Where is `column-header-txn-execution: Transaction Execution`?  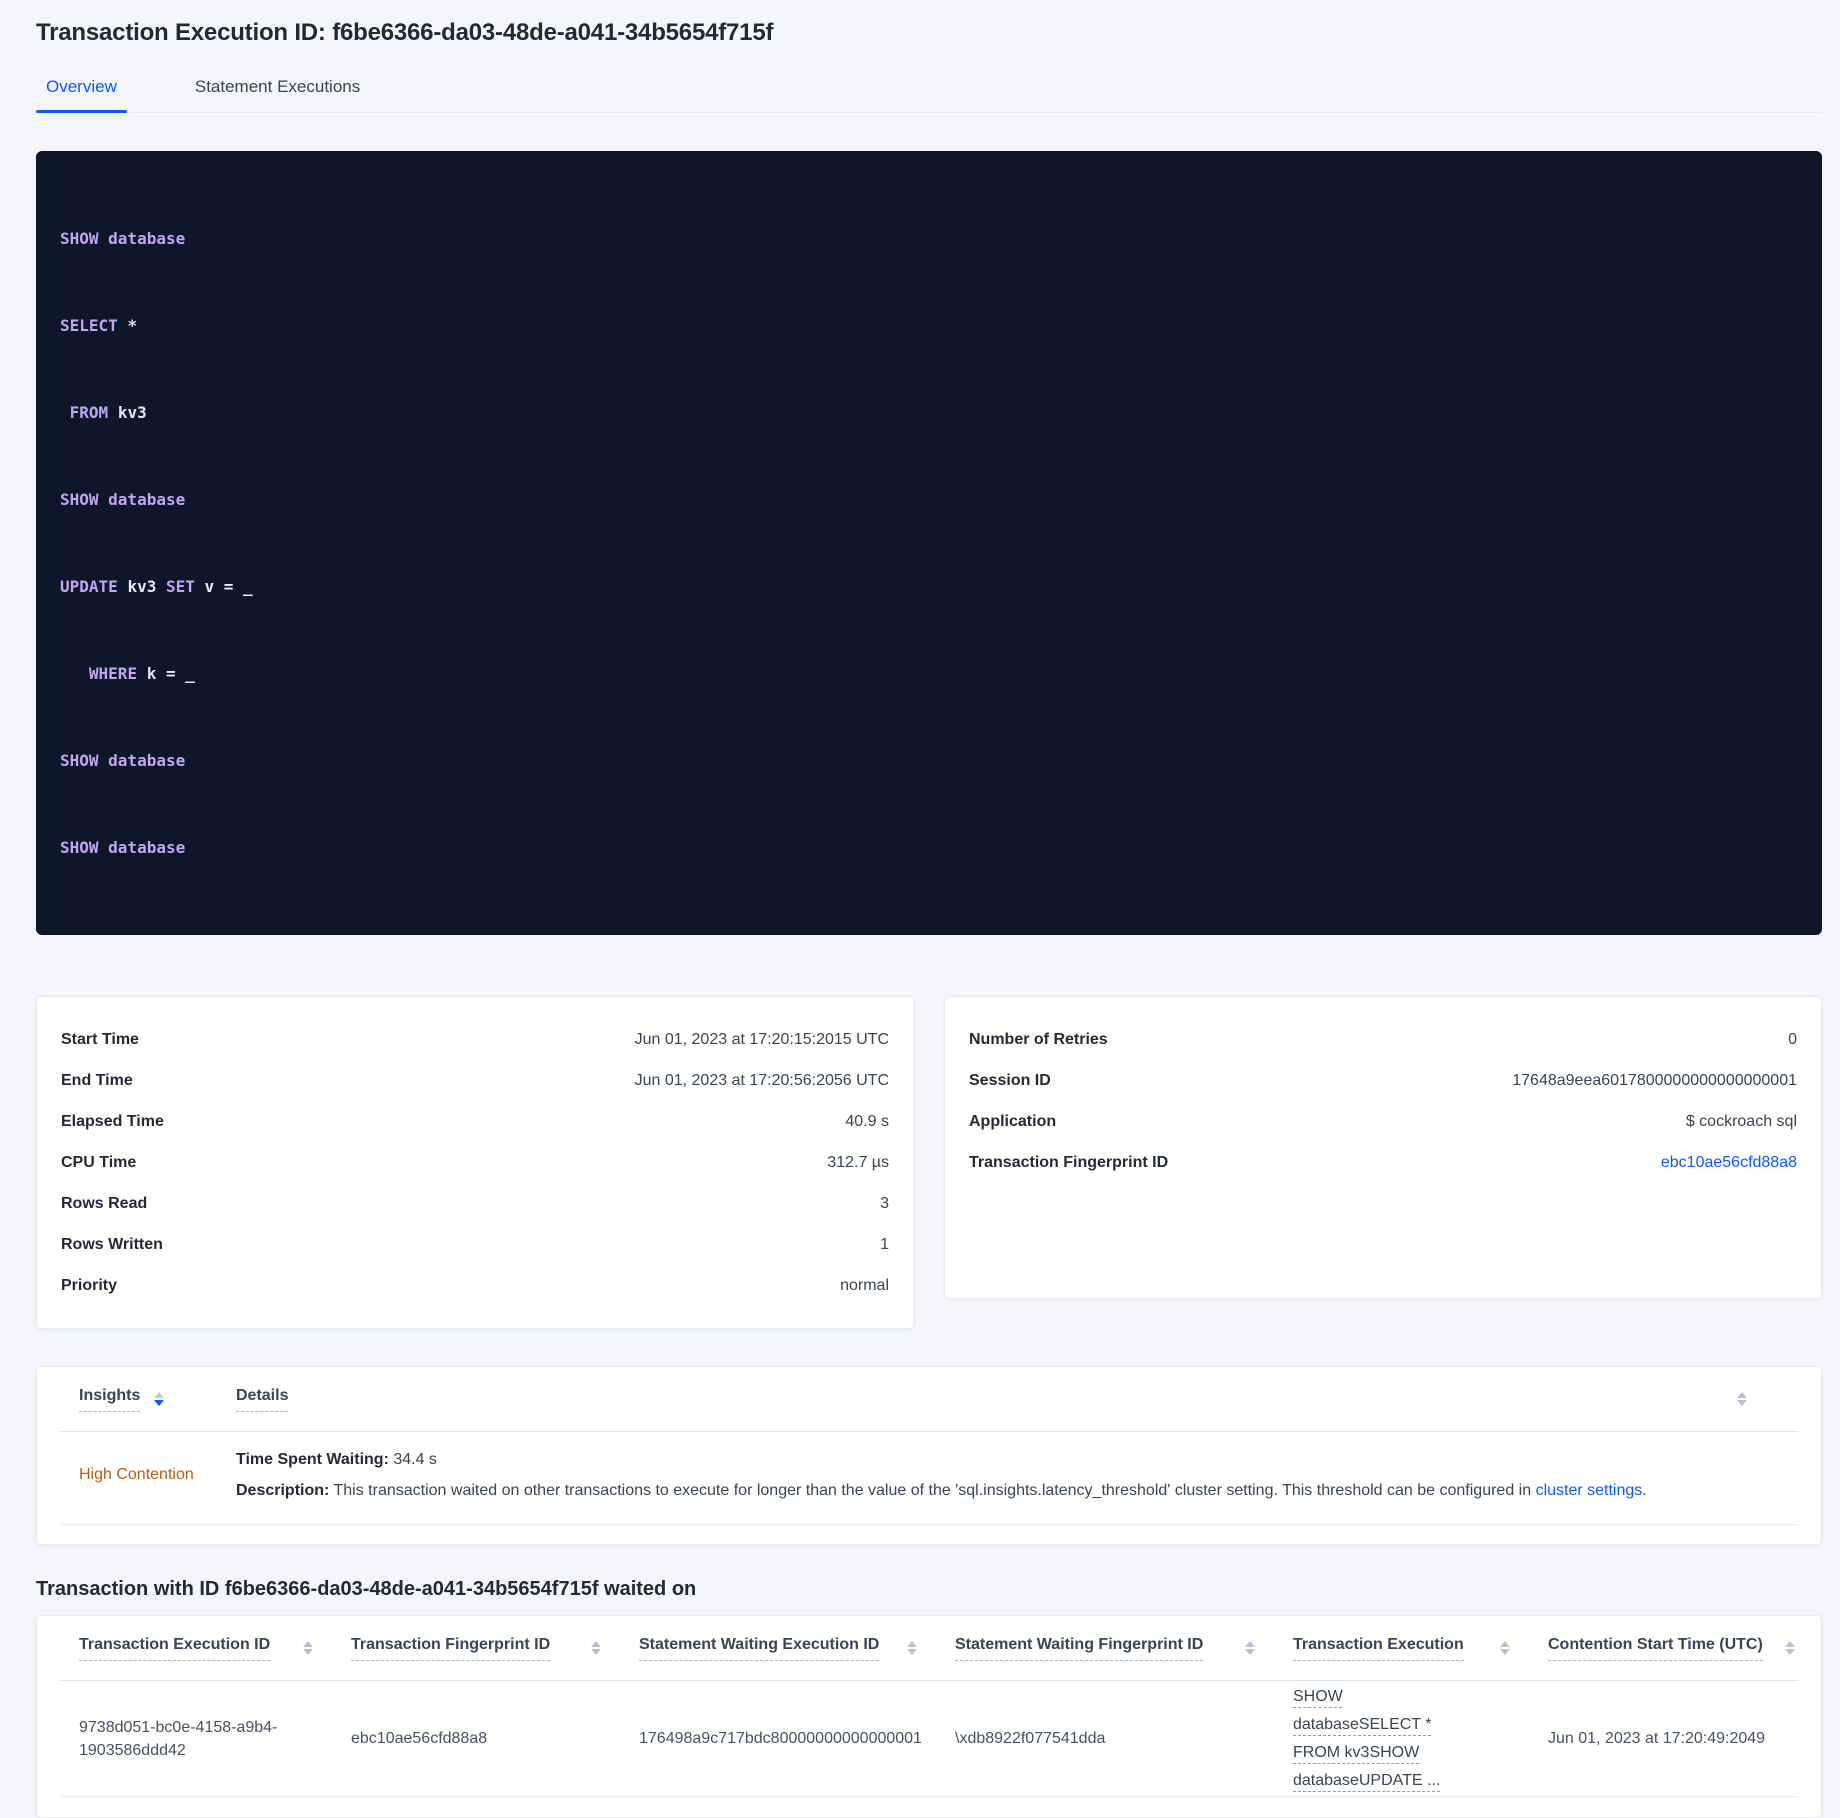
column-header-txn-execution: Transaction Execution is located at coordinates (1402, 1648).